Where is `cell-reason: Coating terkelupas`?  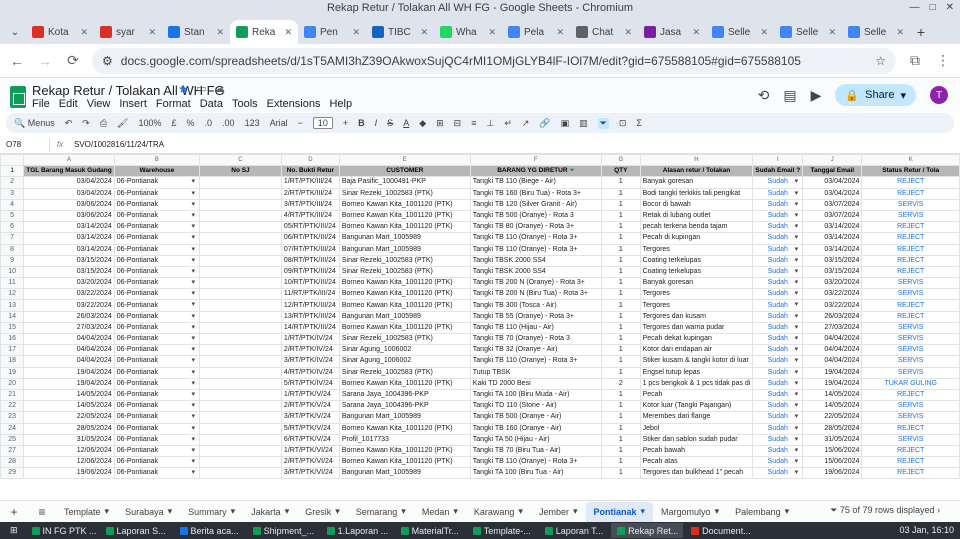
cell-reason: Coating terkelupas is located at coordinates (696, 272).